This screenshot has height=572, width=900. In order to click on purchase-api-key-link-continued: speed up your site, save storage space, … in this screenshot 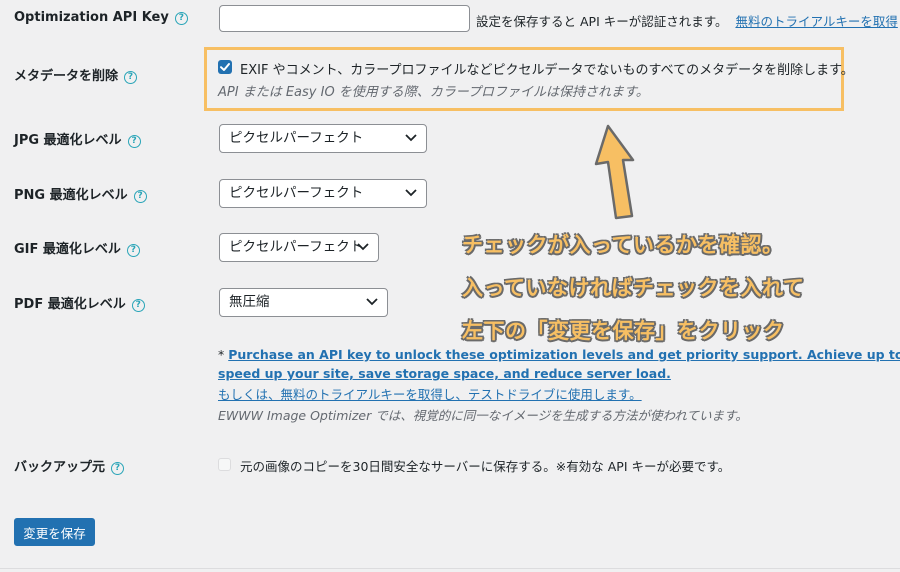, I will do `click(444, 373)`.